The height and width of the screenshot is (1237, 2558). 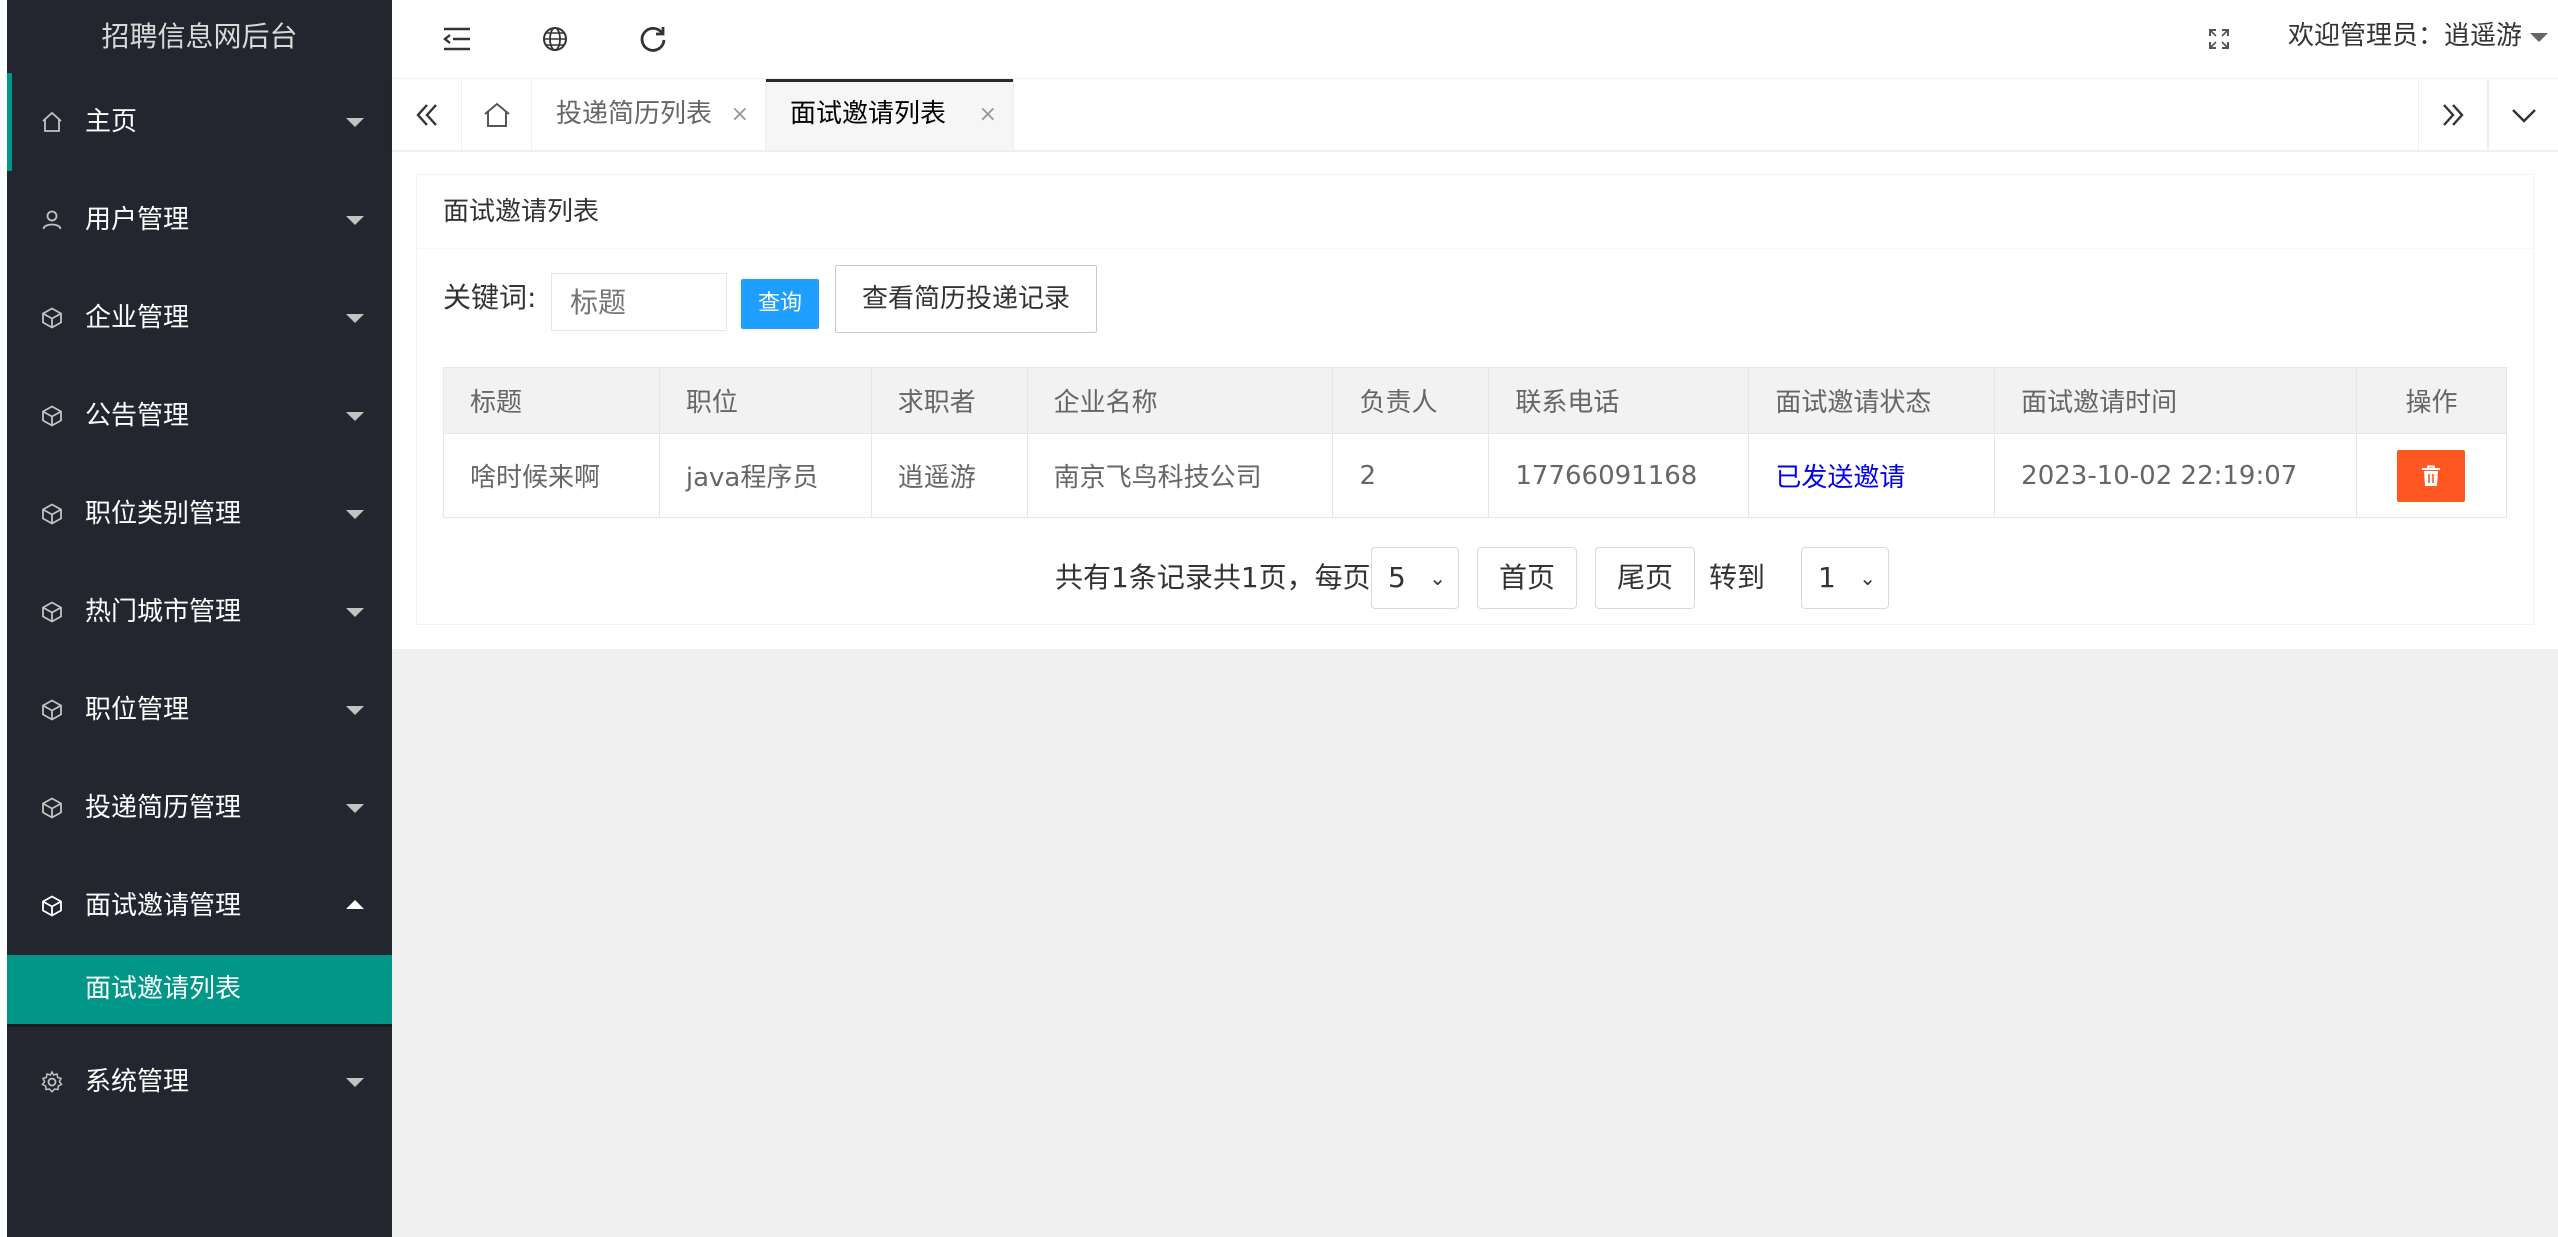 What do you see at coordinates (1619, 400) in the screenshot?
I see `col-header: 联系电话` at bounding box center [1619, 400].